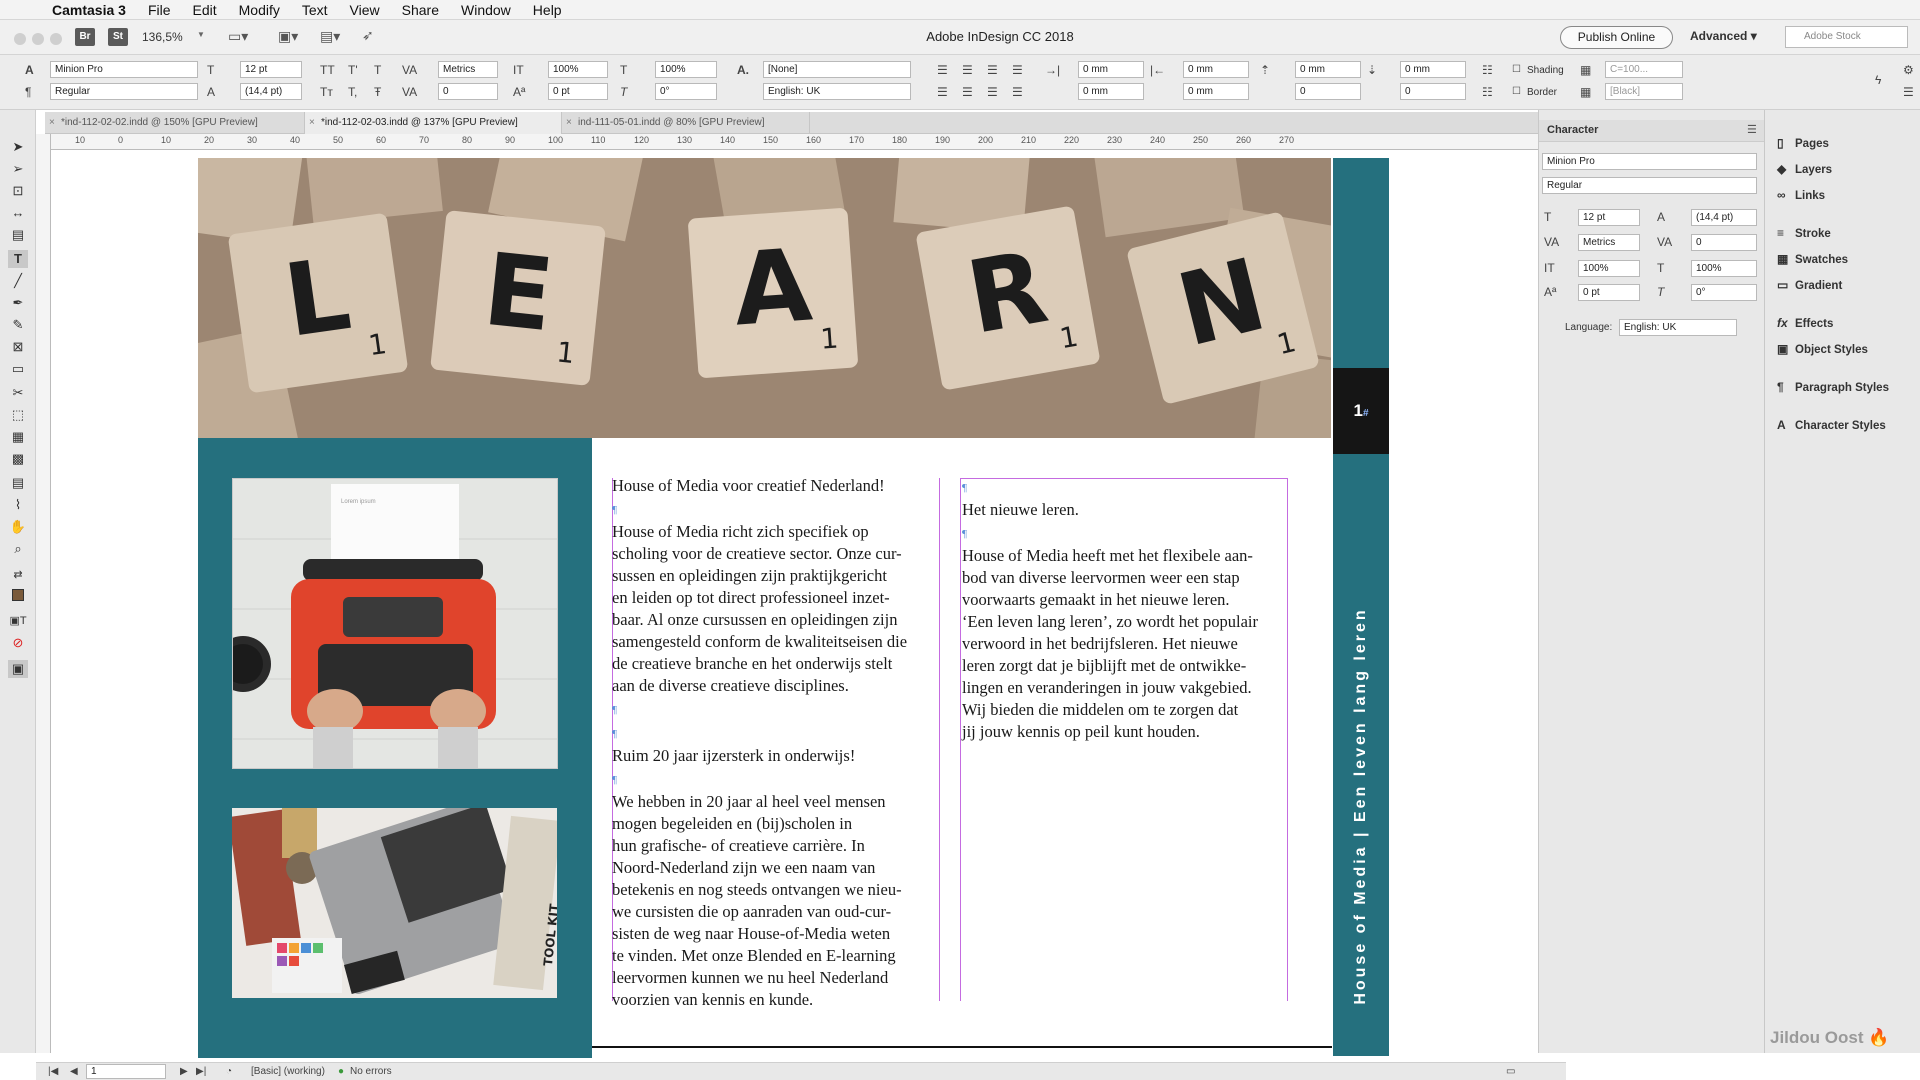 The image size is (1920, 1080). Describe the element at coordinates (1822, 349) in the screenshot. I see `object-styles-panel-button: ▣ Object Styles` at that location.